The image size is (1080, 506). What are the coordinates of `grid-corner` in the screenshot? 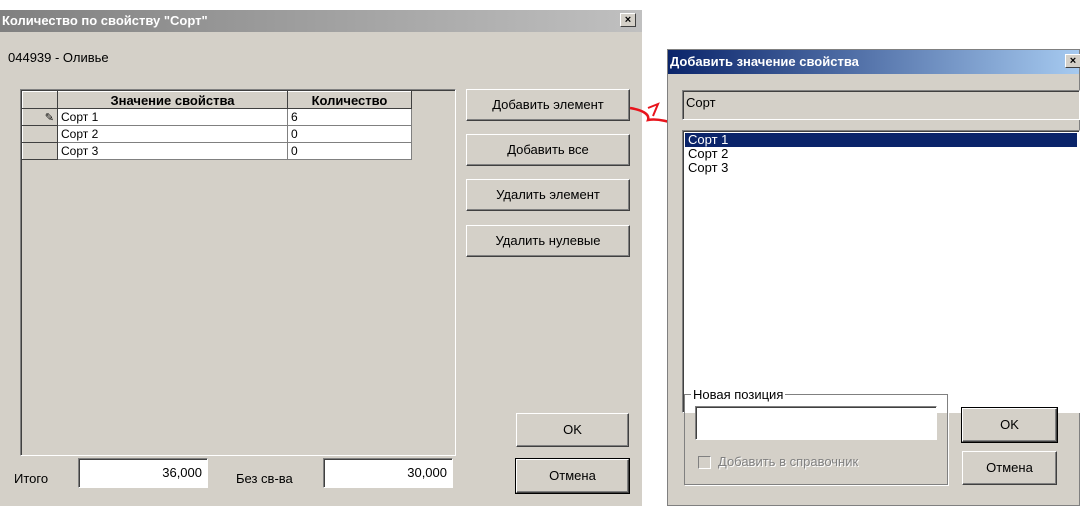 It's located at (40, 100).